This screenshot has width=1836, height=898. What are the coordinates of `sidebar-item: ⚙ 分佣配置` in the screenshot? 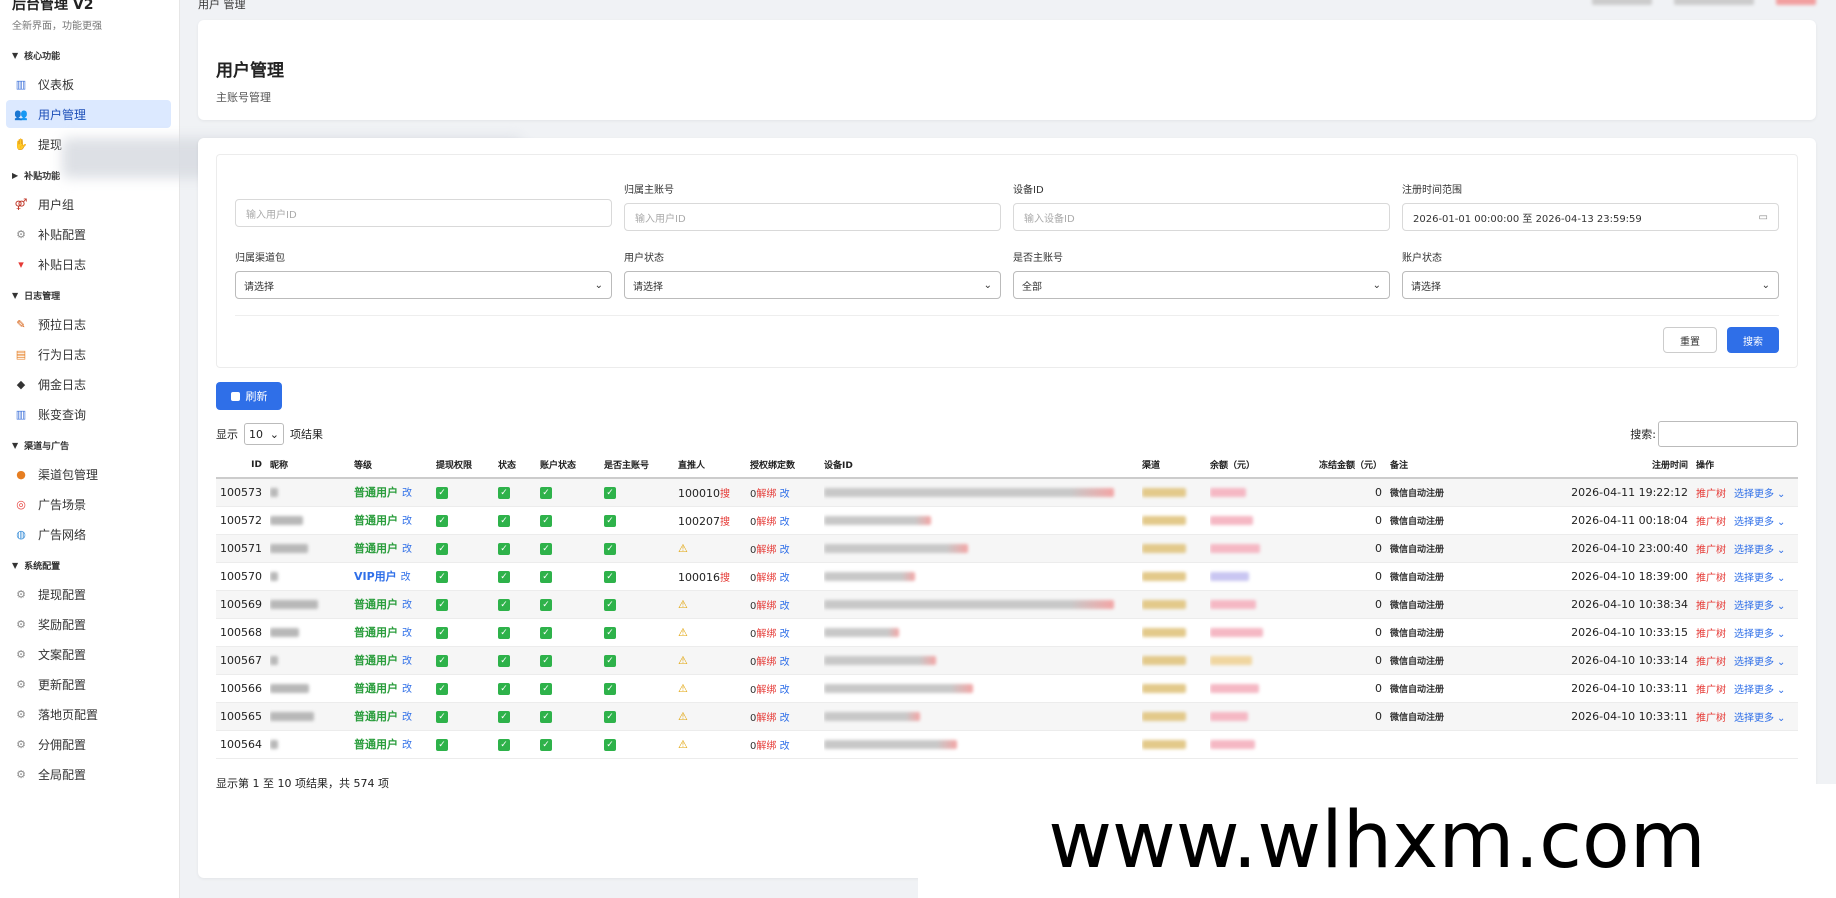 It's located at (88, 744).